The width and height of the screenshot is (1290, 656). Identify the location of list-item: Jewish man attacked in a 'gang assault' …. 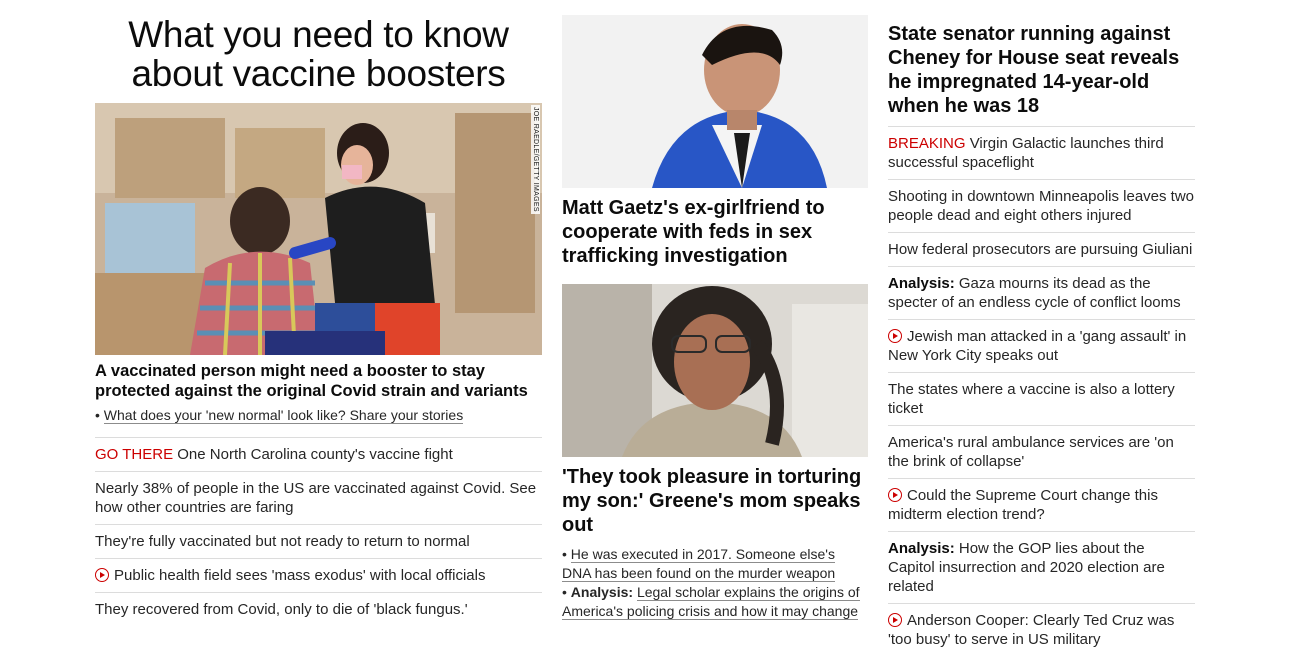
(1041, 346).